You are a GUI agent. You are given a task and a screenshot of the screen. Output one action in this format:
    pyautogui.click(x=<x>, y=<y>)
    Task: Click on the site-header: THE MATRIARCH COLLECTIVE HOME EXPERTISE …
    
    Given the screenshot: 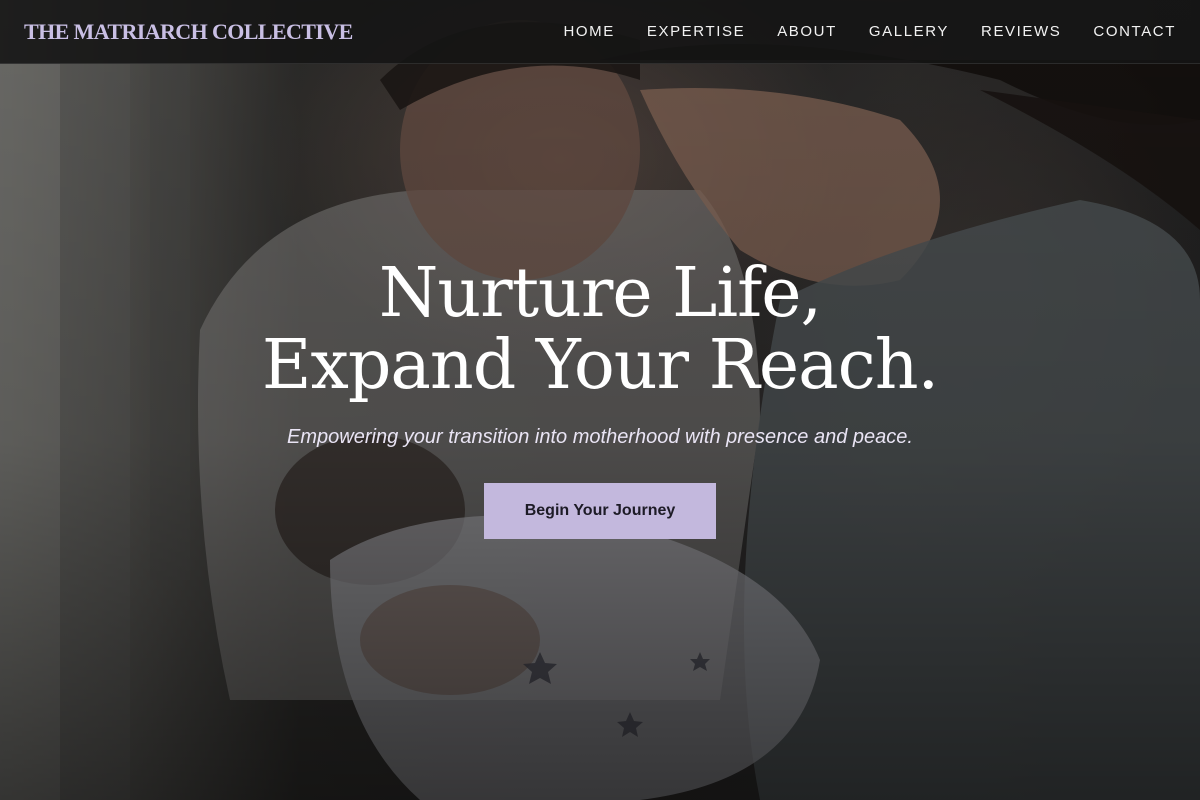 What is the action you would take?
    pyautogui.click(x=600, y=32)
    